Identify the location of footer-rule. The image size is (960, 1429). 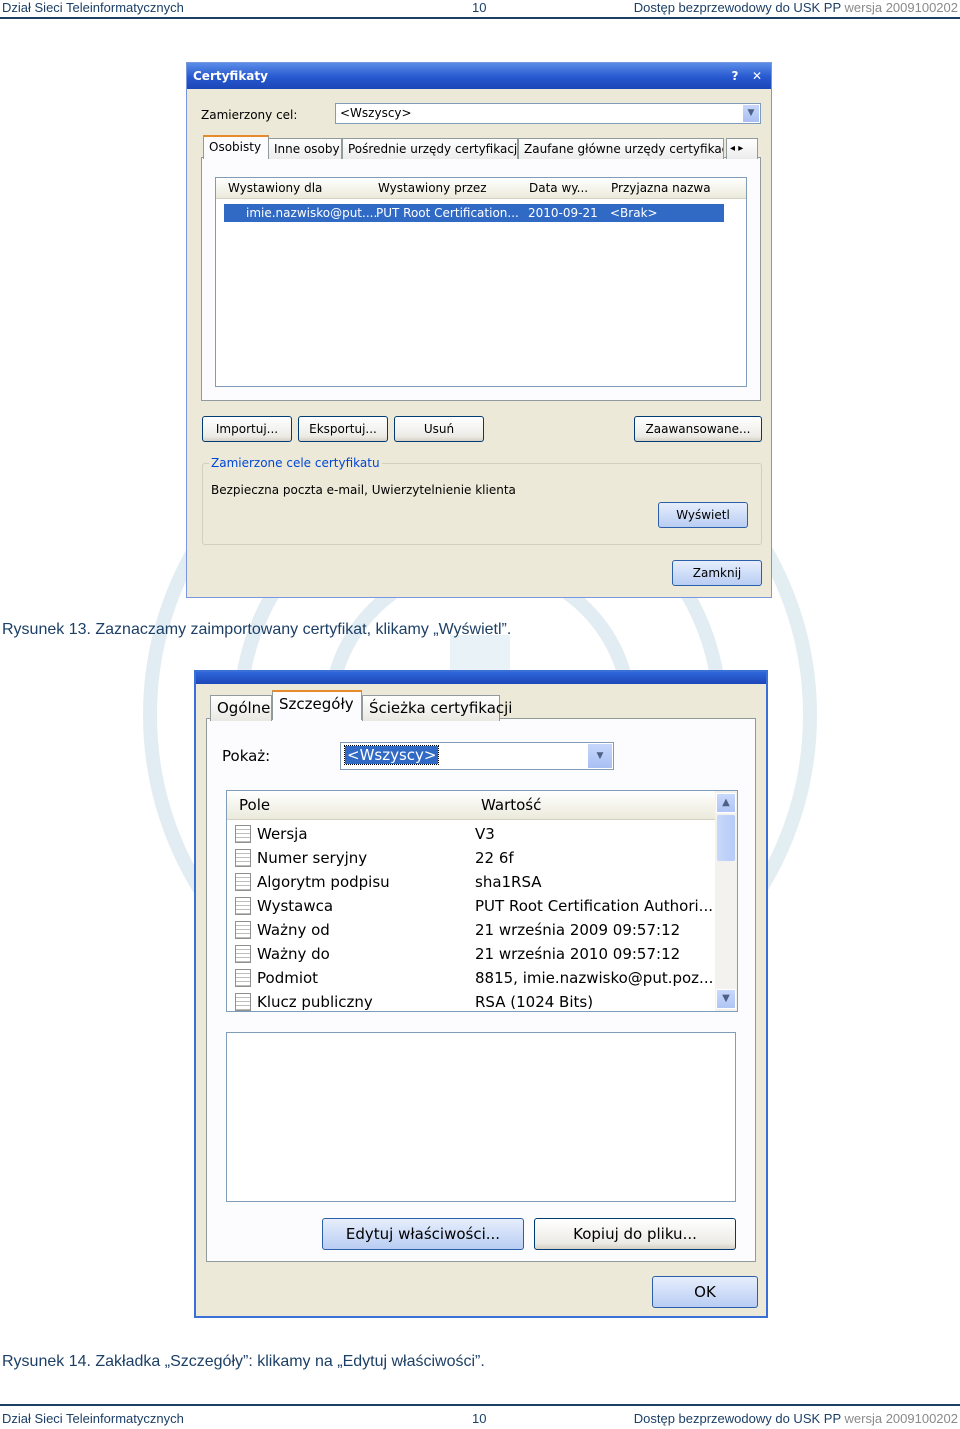
(480, 1405).